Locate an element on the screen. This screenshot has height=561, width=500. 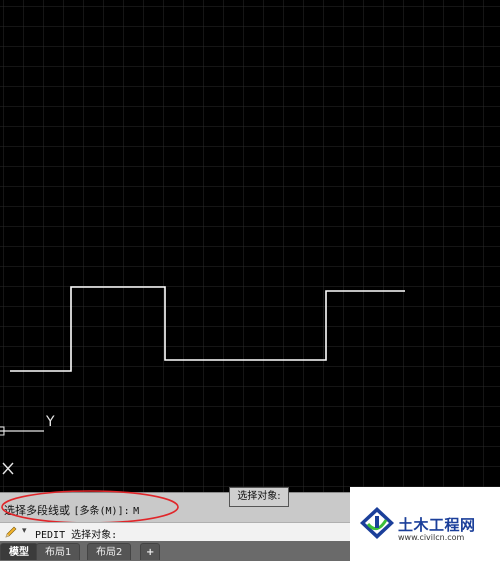
command-line: ▾ PEDIT 选择对象: is located at coordinates (175, 531).